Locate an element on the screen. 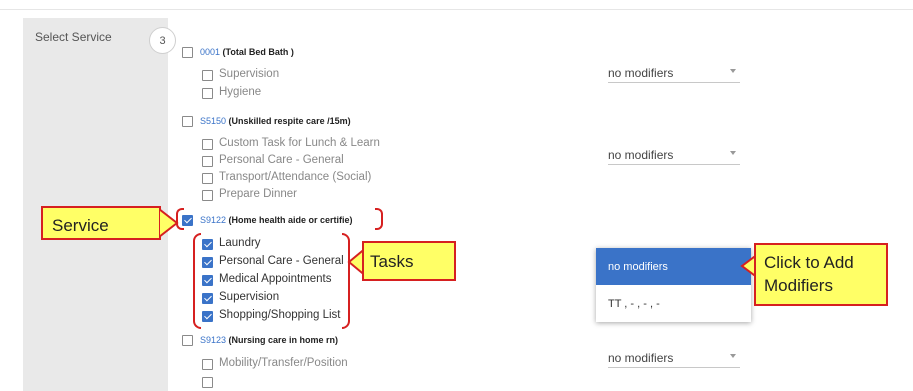 Image resolution: width=913 pixels, height=391 pixels. divider is located at coordinates (456, 9).